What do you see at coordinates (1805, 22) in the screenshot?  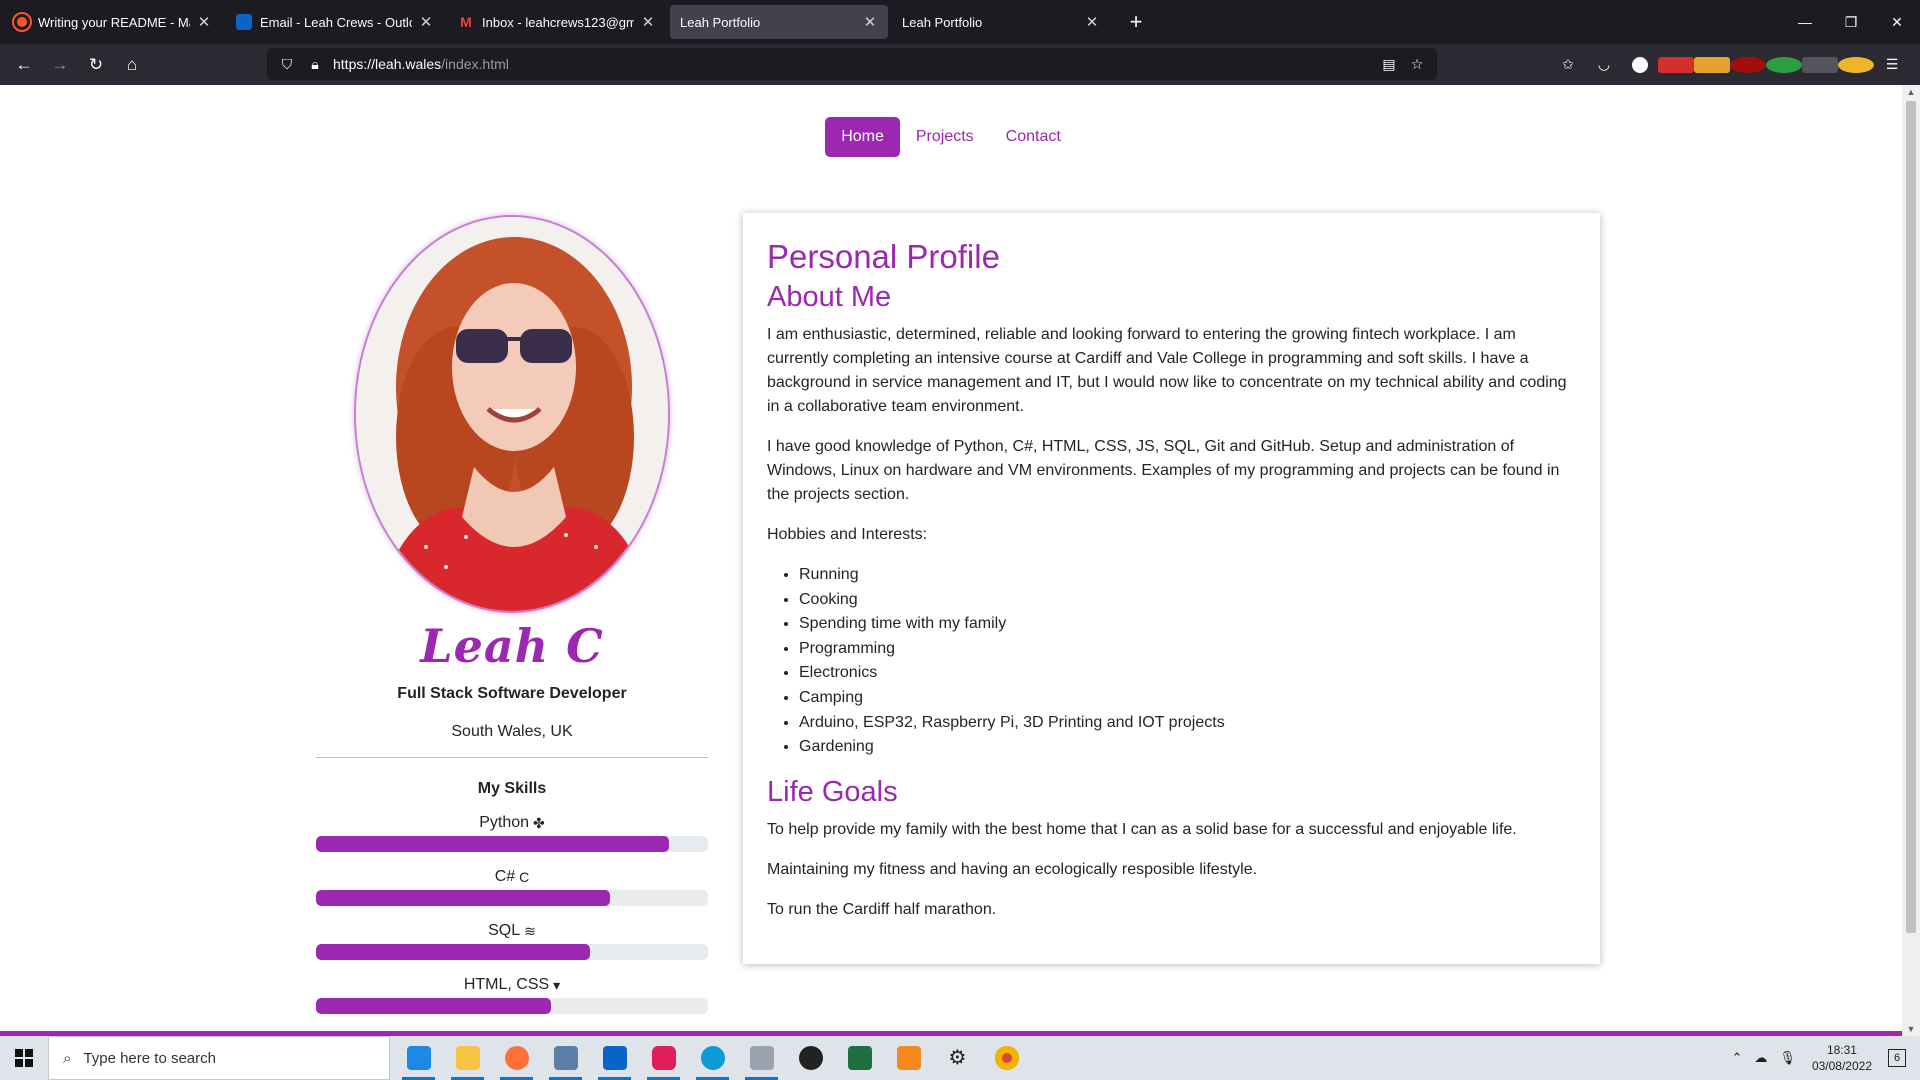 I see `minimize-icon: —` at bounding box center [1805, 22].